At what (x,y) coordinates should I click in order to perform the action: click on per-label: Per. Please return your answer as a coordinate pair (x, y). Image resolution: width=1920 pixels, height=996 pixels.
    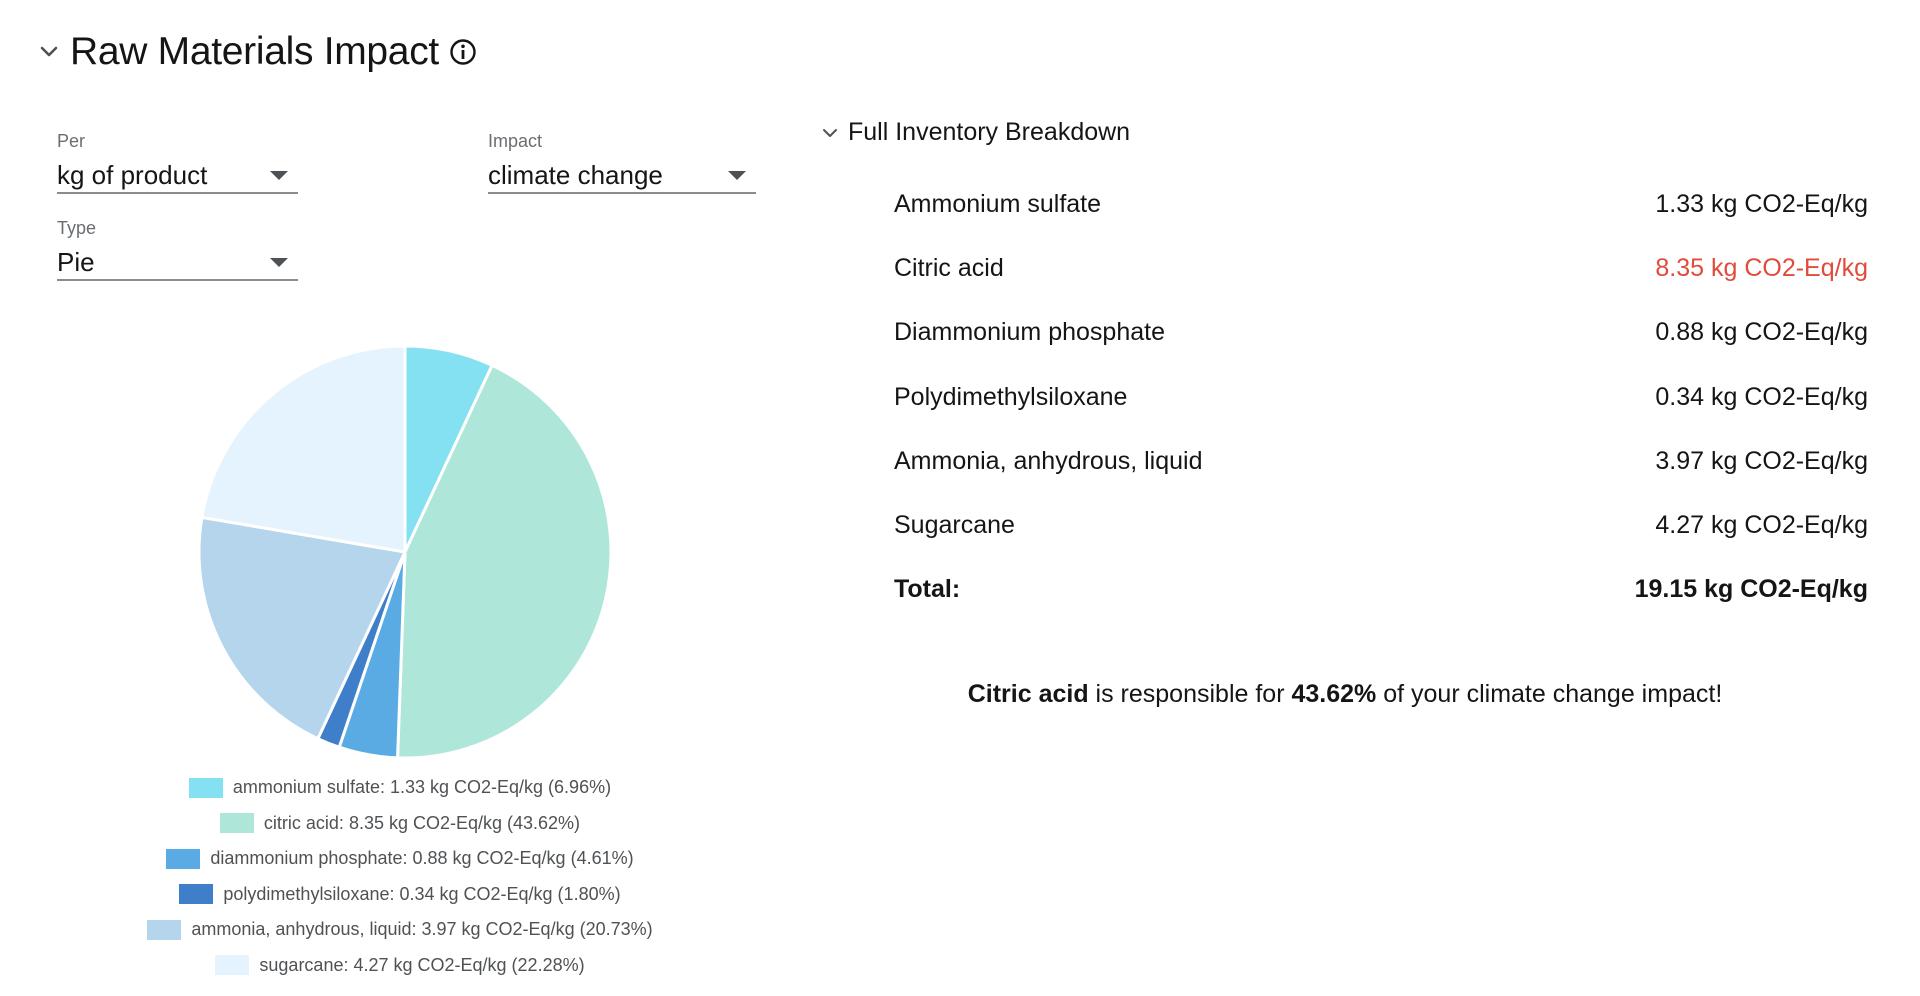
    Looking at the image, I should click on (71, 141).